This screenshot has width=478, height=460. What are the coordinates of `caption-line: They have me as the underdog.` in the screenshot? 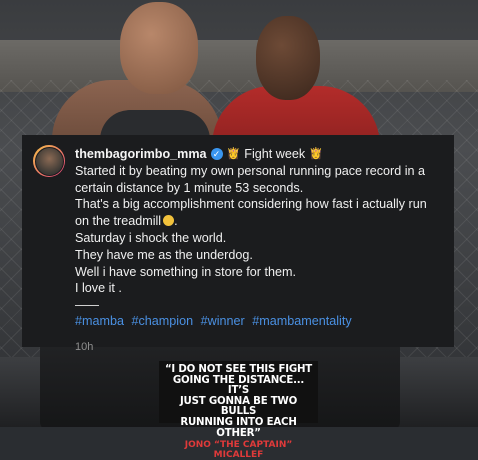 It's located at (164, 254).